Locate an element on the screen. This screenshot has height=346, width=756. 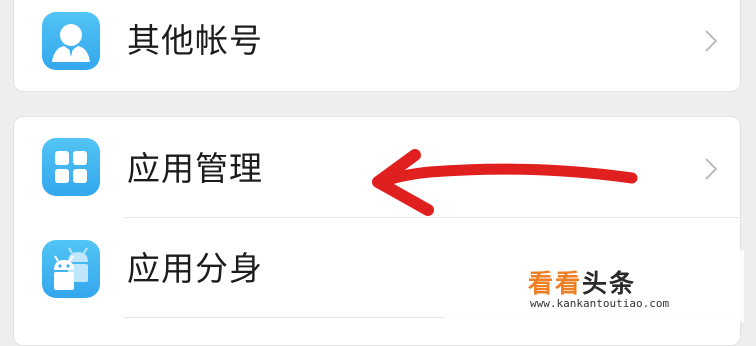
app-grid-icon is located at coordinates (71, 167).